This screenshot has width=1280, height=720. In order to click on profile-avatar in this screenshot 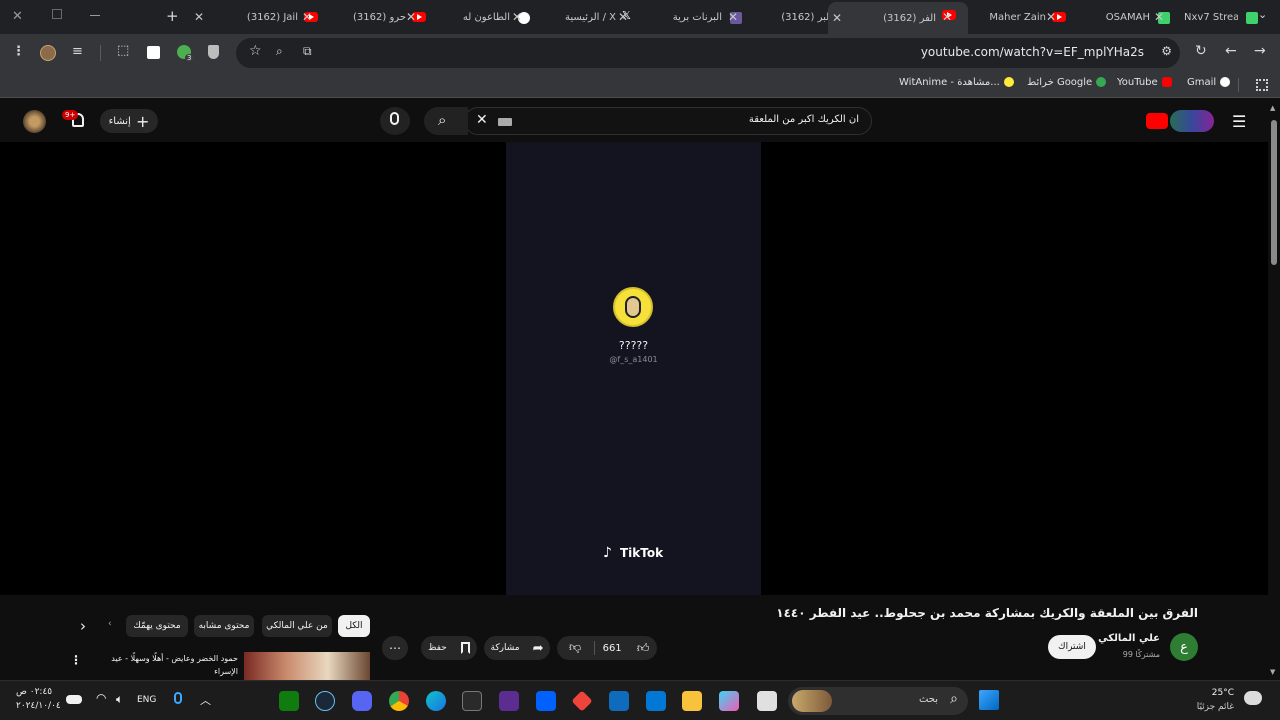, I will do `click(48, 53)`.